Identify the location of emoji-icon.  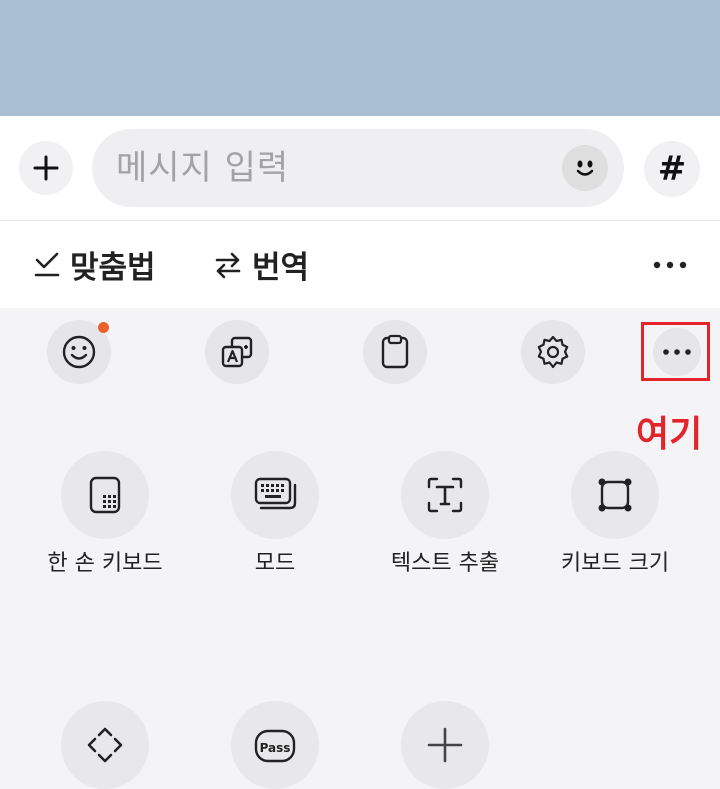
(79, 352).